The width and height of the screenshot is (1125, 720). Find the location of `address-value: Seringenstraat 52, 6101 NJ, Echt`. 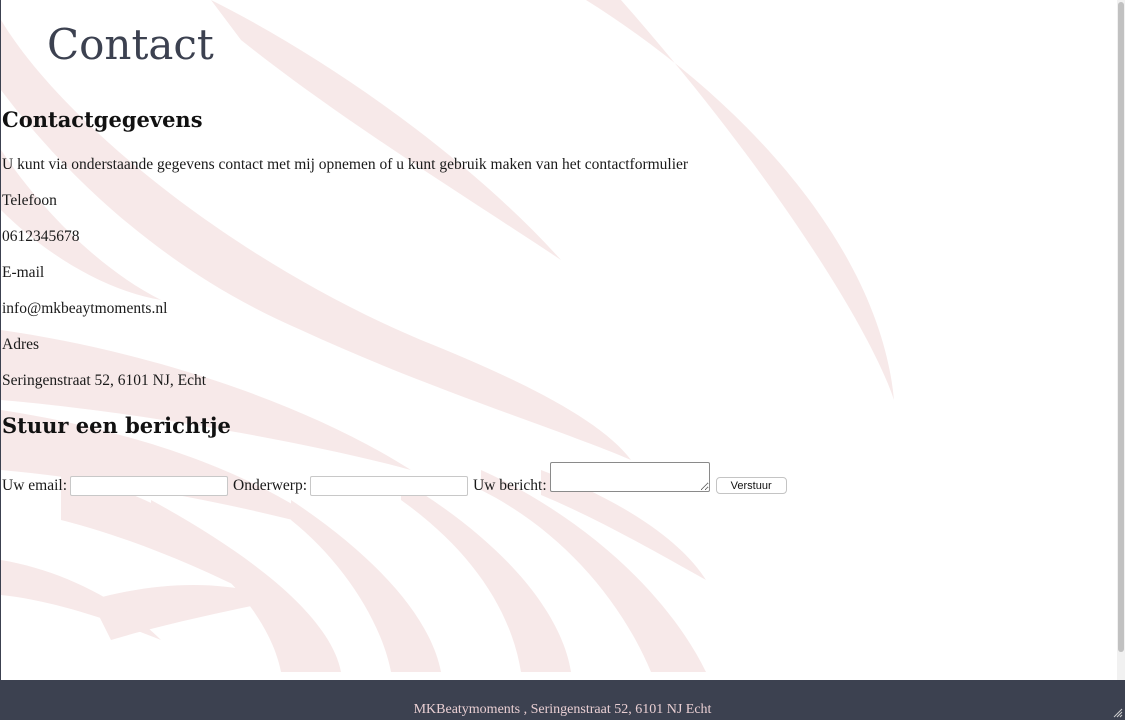

address-value: Seringenstraat 52, 6101 NJ, Echt is located at coordinates (104, 380).